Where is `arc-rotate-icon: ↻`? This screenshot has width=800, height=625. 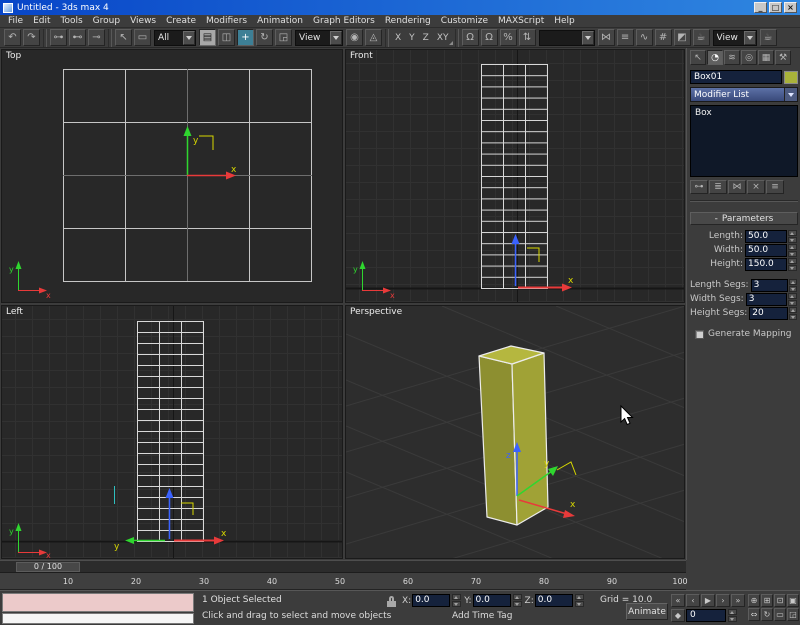
arc-rotate-icon: ↻ is located at coordinates (767, 614).